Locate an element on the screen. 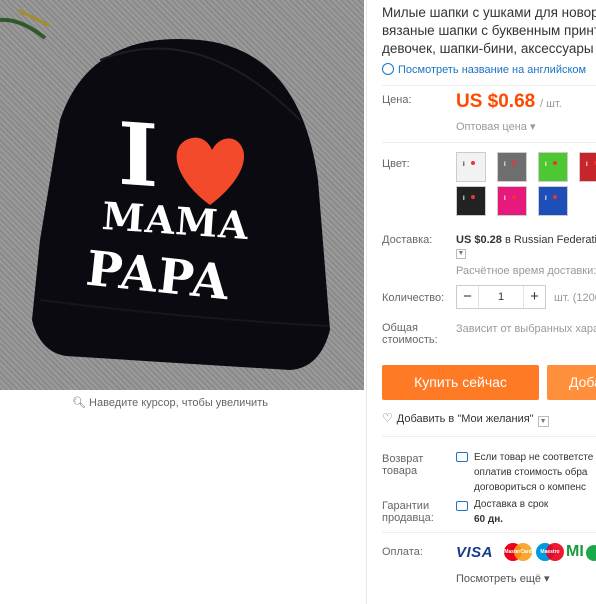 The height and width of the screenshot is (604, 596). color-swatch-red: I is located at coordinates (587, 167).